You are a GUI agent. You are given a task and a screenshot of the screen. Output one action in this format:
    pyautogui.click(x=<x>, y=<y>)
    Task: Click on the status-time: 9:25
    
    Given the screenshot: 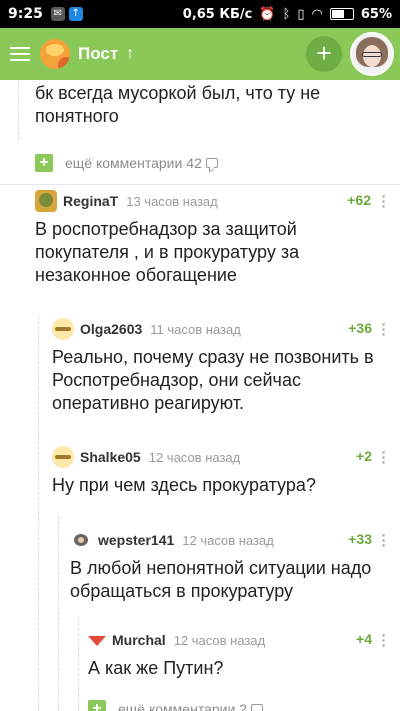 What is the action you would take?
    pyautogui.click(x=25, y=14)
    